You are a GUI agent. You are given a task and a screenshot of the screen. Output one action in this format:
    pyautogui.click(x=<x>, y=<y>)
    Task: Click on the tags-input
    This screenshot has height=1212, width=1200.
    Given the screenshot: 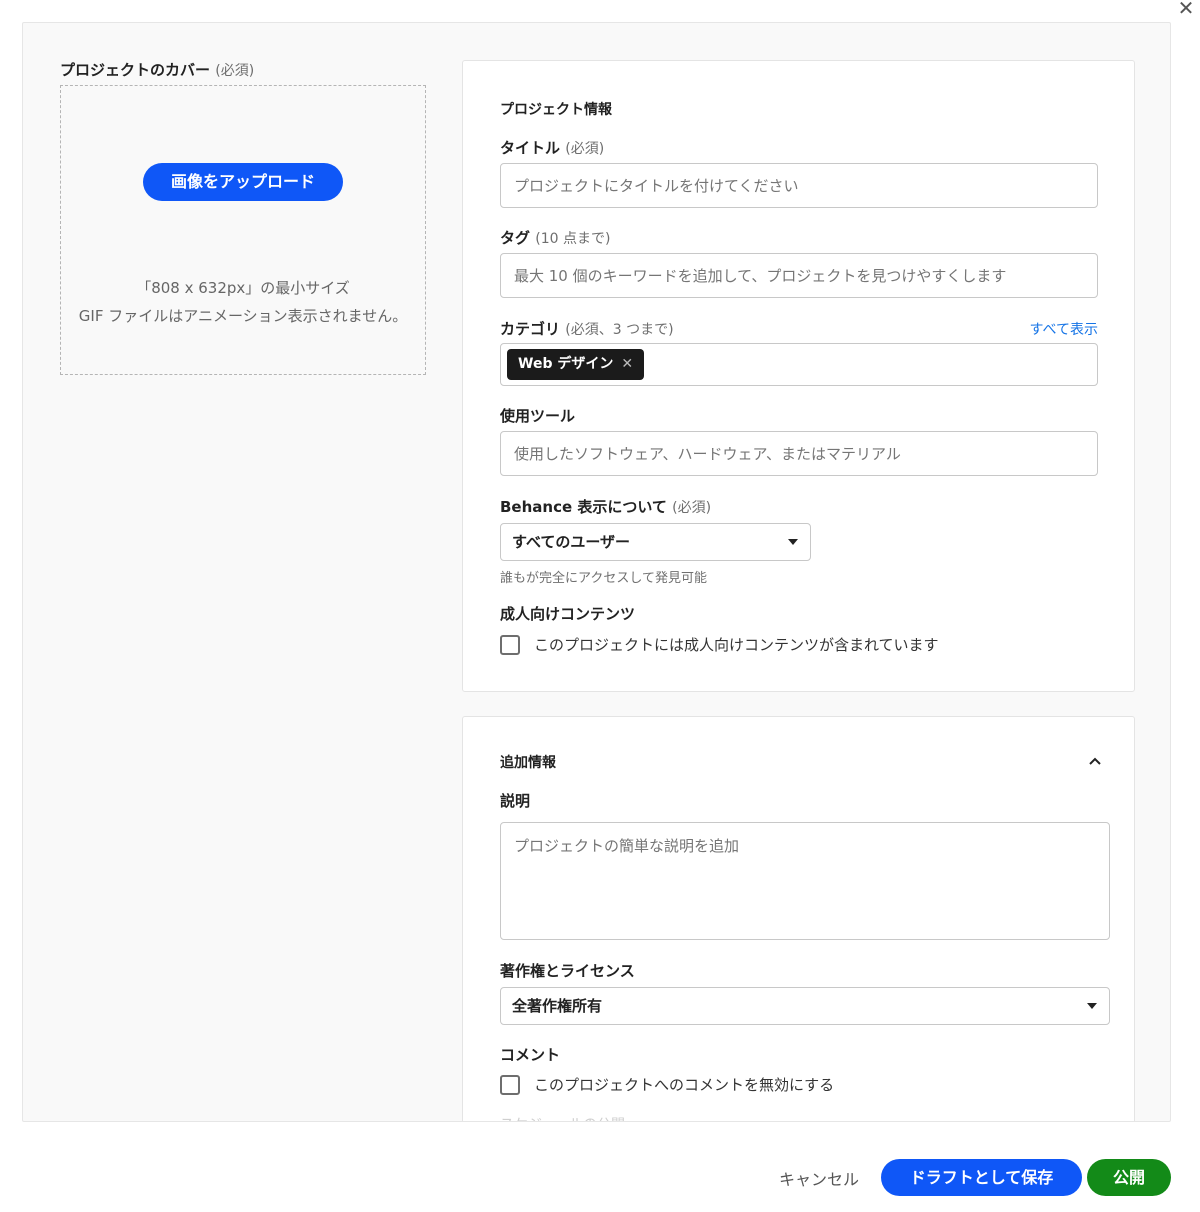 What is the action you would take?
    pyautogui.click(x=799, y=275)
    